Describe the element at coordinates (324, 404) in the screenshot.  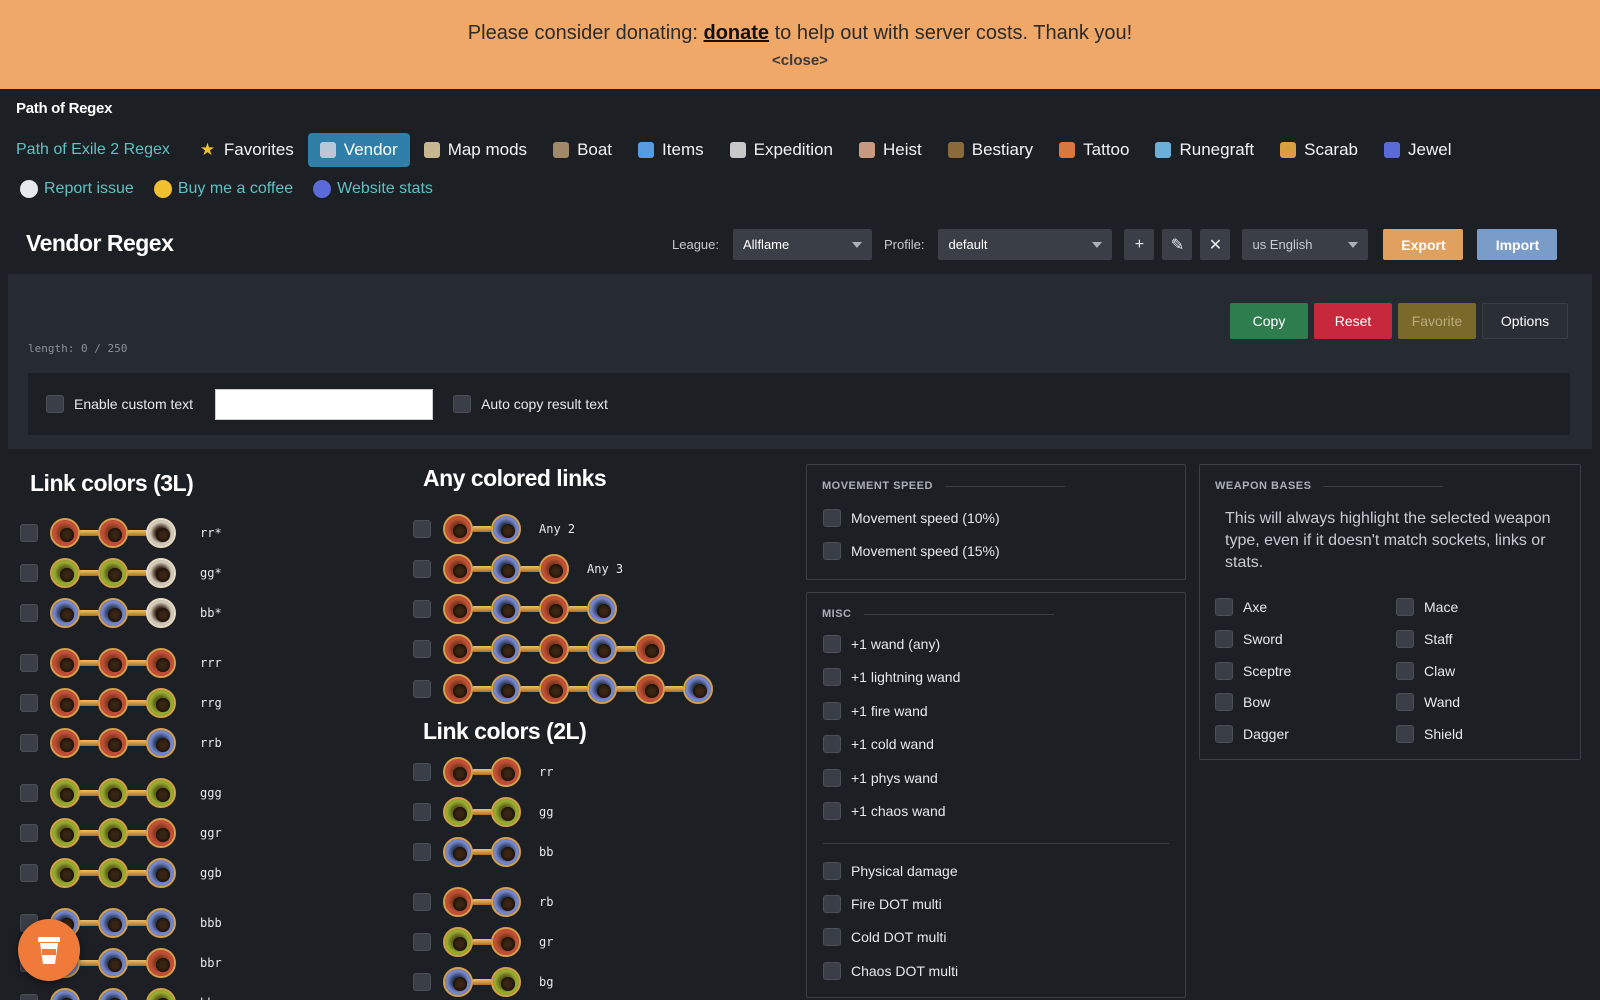
I see `custom-text-input` at that location.